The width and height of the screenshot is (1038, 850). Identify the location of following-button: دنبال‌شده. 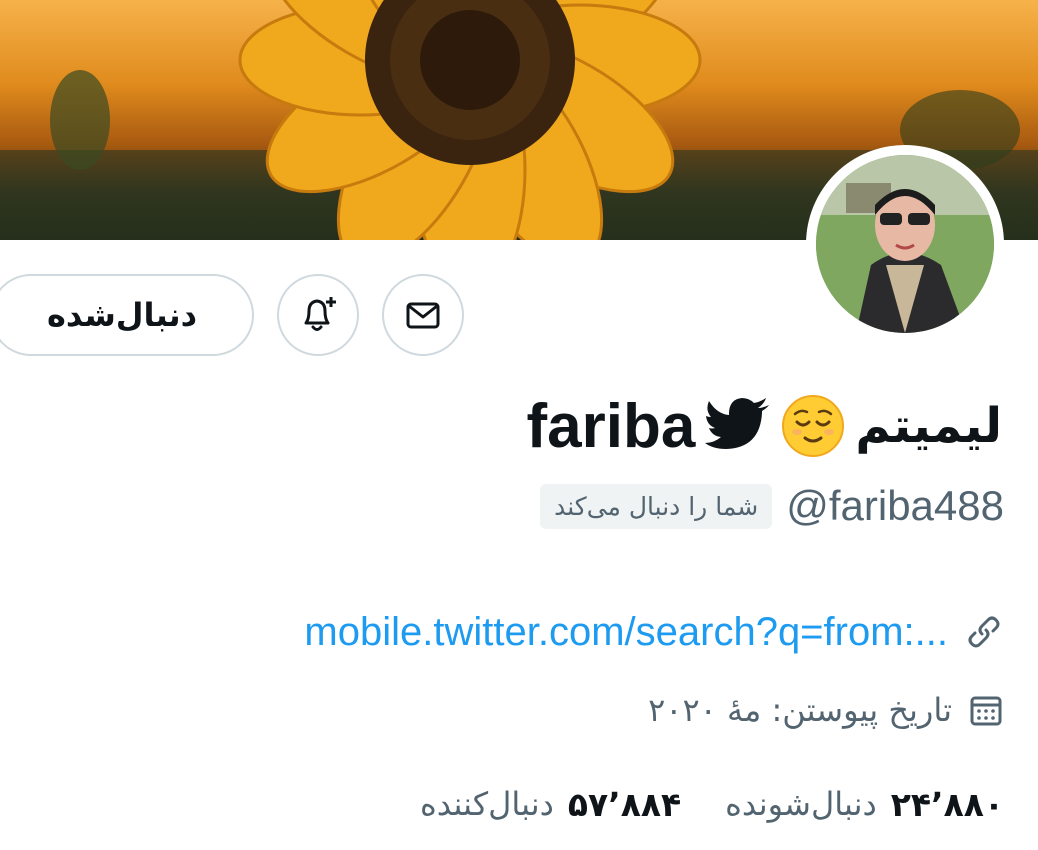
(127, 315).